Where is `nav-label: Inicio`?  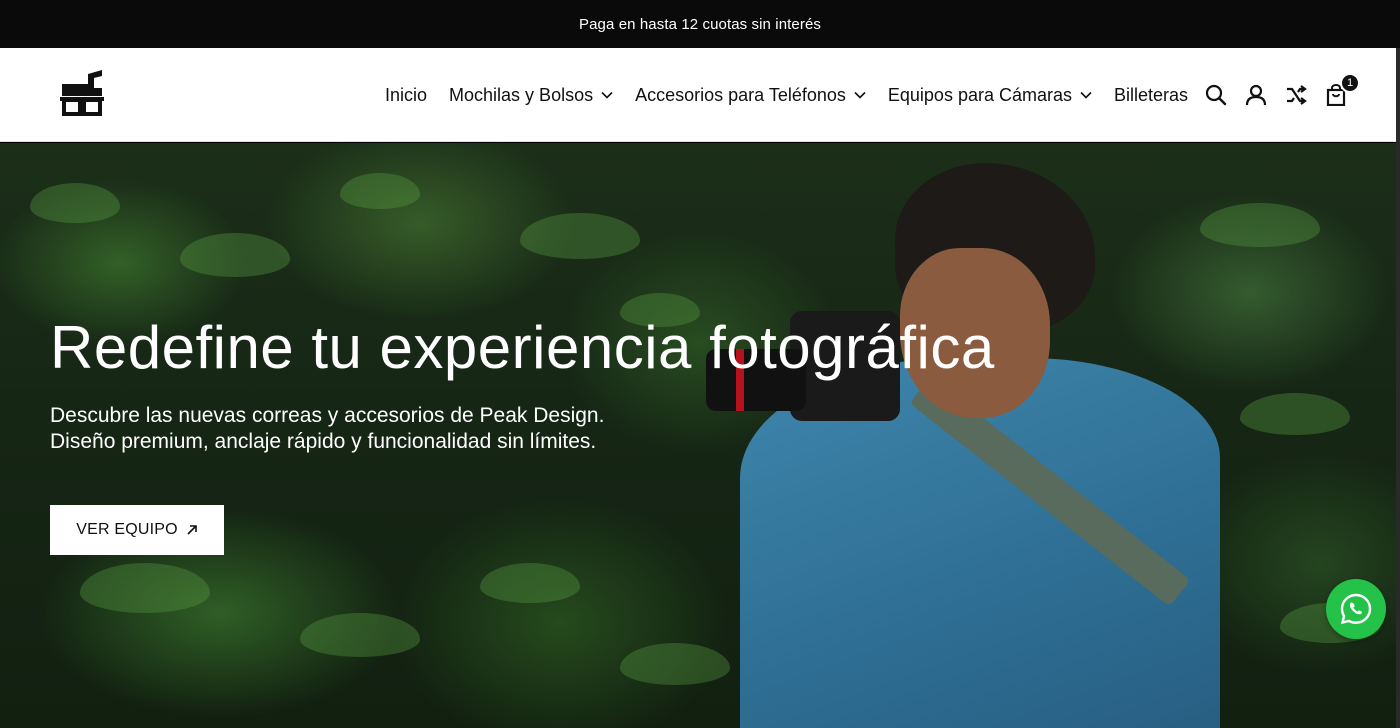 nav-label: Inicio is located at coordinates (406, 94).